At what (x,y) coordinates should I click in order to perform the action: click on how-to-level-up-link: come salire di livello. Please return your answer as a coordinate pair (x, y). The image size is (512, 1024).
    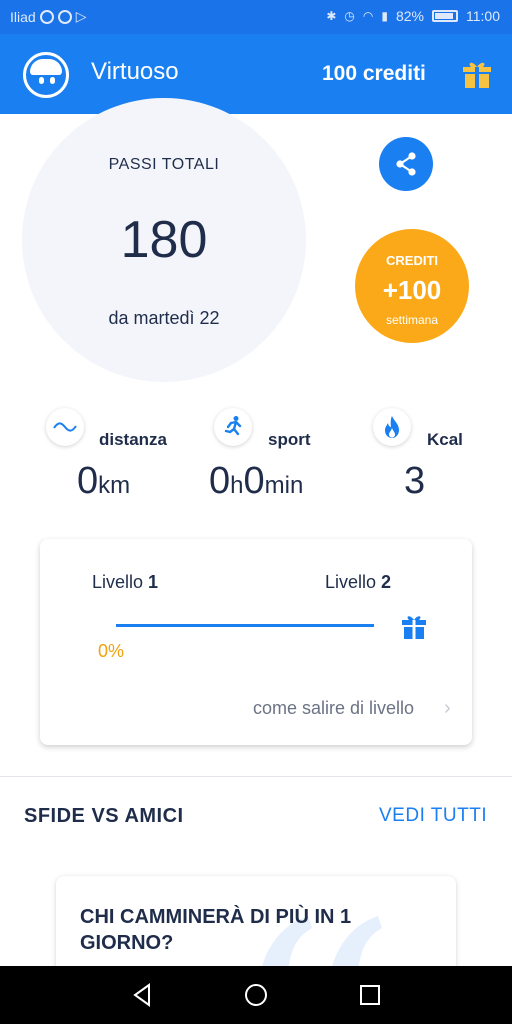
    Looking at the image, I should click on (333, 708).